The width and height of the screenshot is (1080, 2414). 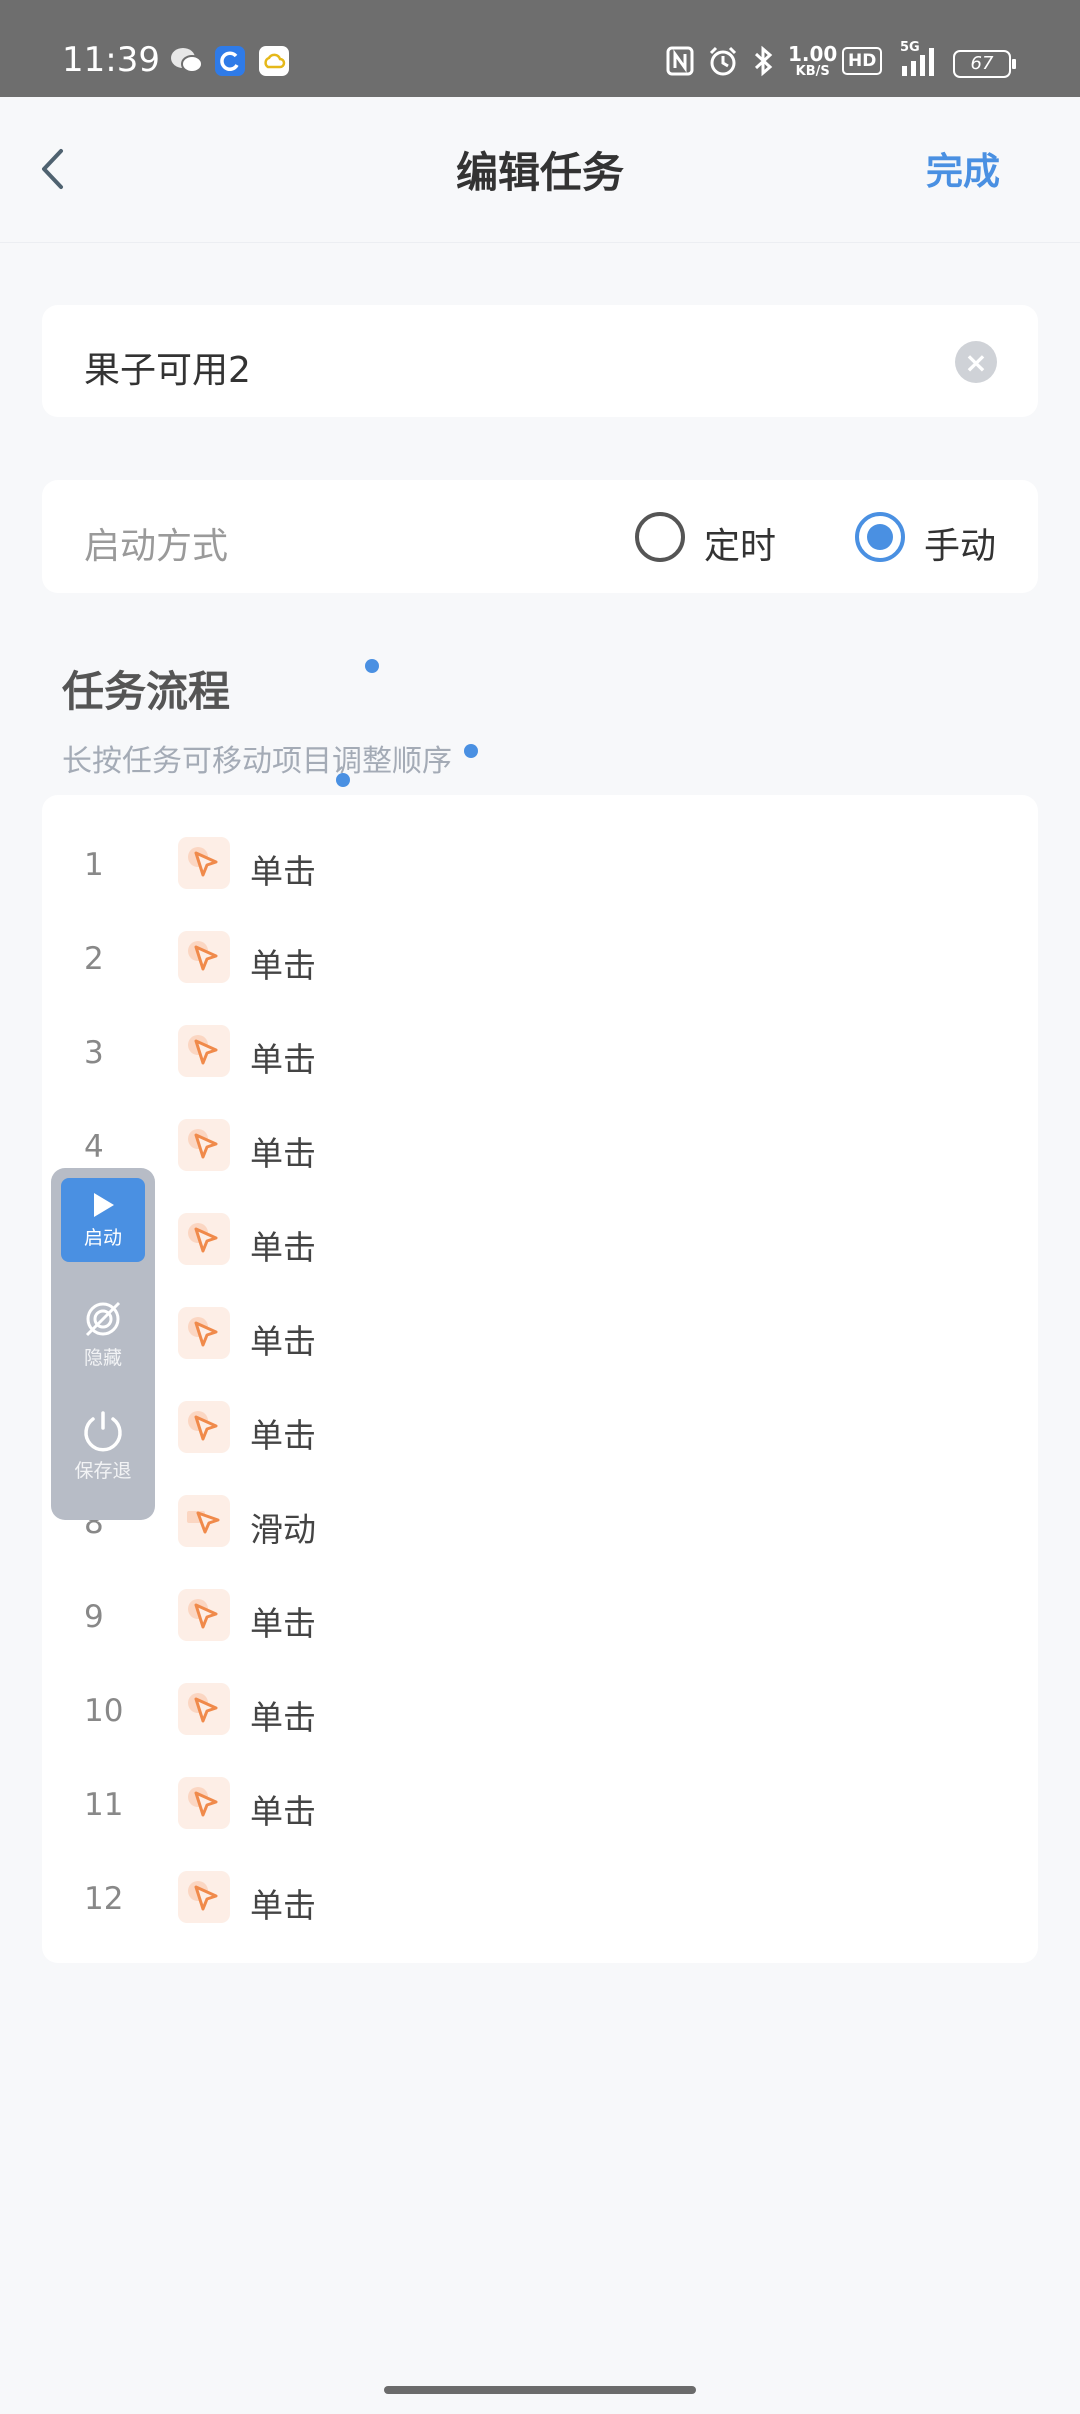 I want to click on task-name-card: 果子可用2 ×, so click(x=540, y=361).